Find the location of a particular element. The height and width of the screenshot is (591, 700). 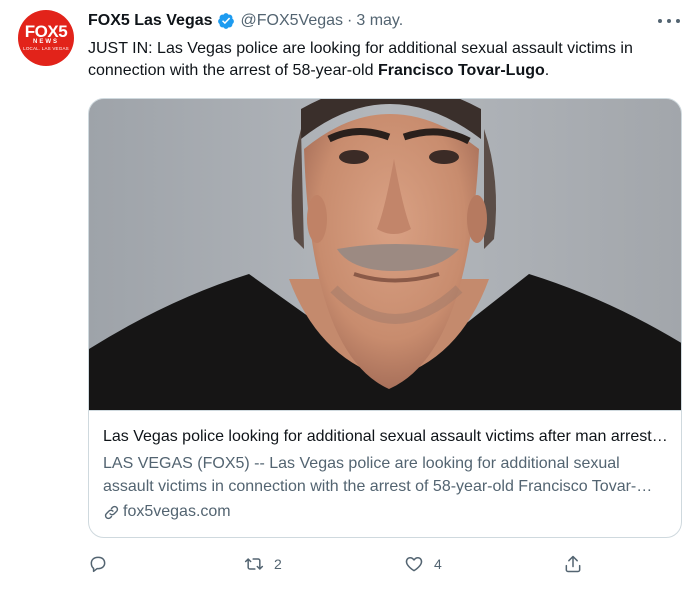

share-button is located at coordinates (573, 564).